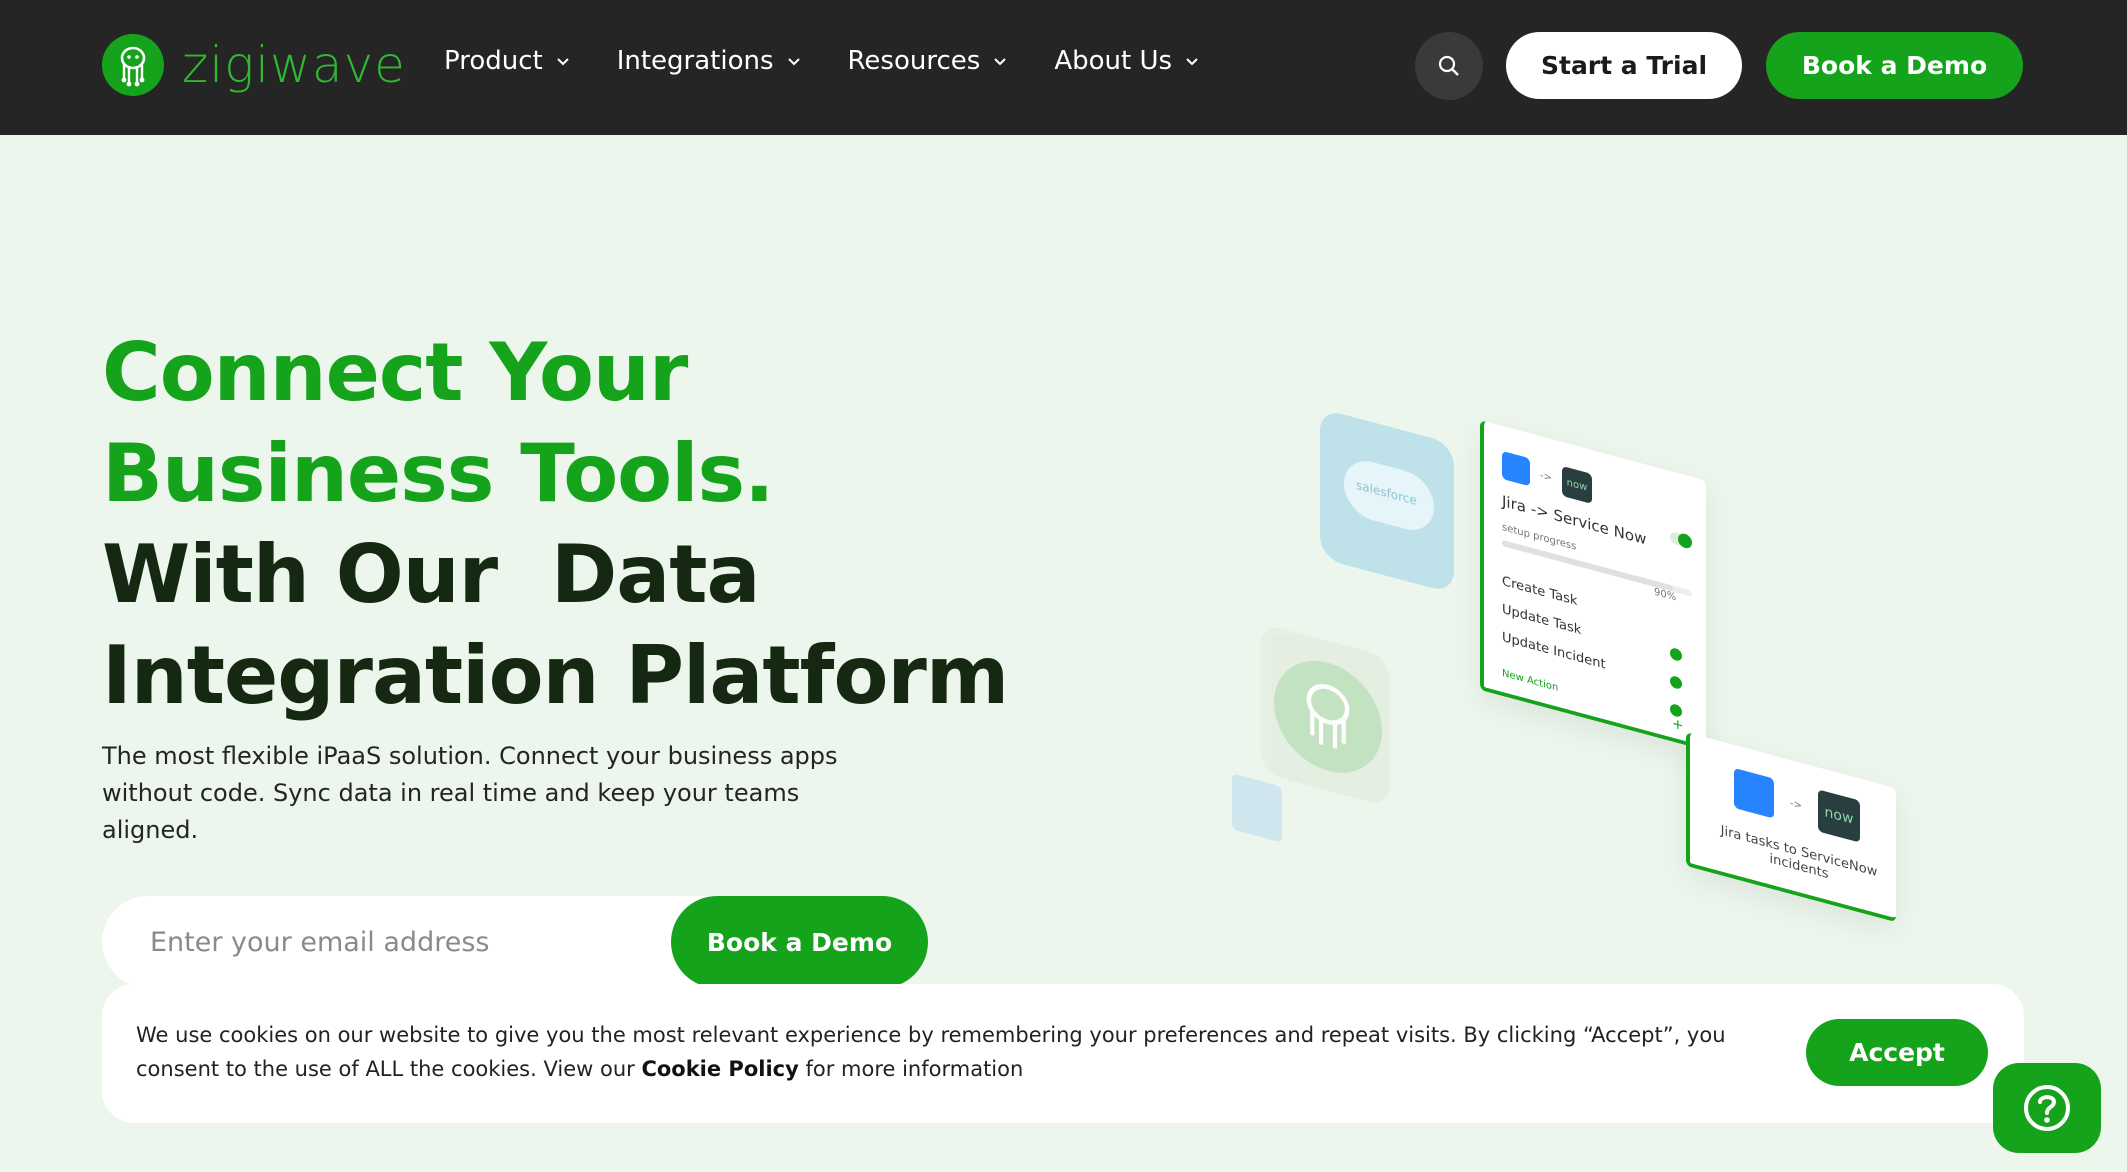  What do you see at coordinates (133, 65) in the screenshot?
I see `octopus-logo-icon` at bounding box center [133, 65].